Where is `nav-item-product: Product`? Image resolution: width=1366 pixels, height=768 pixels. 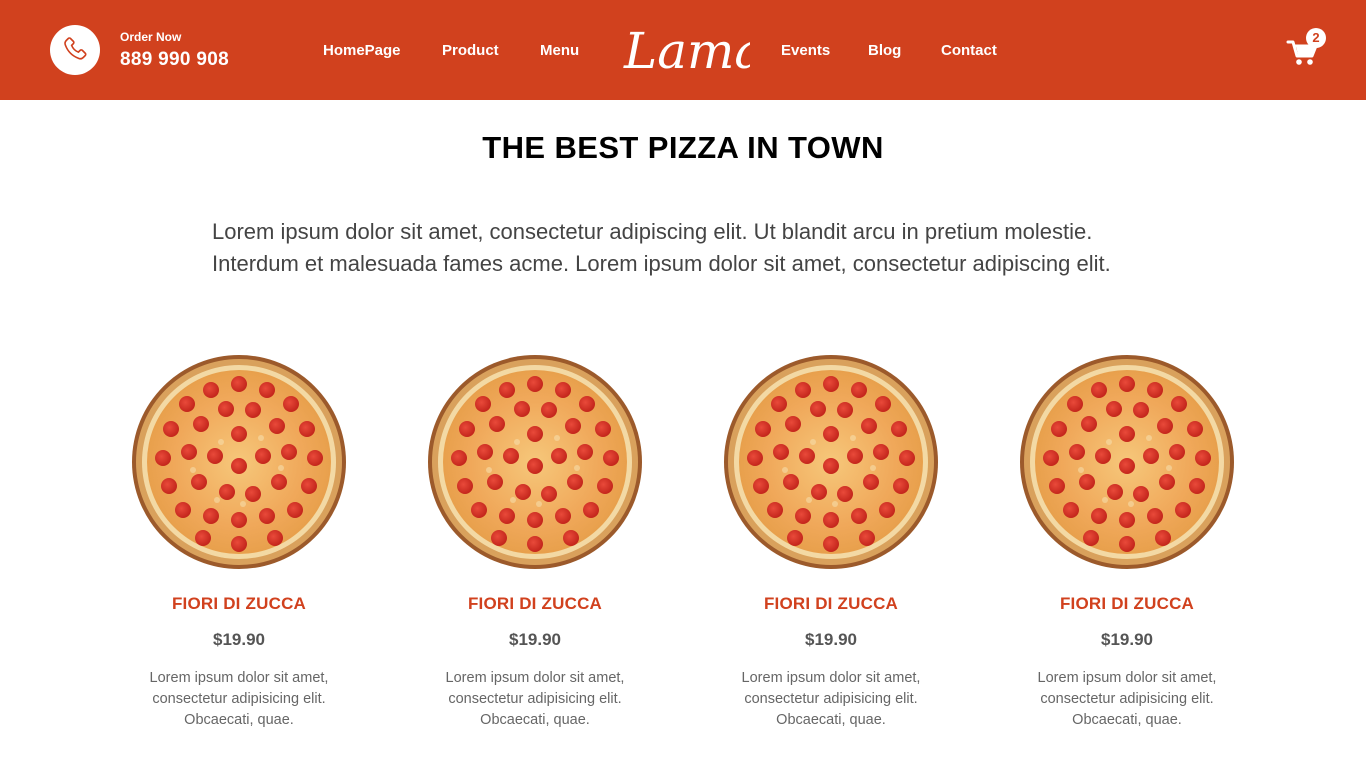 nav-item-product: Product is located at coordinates (470, 51).